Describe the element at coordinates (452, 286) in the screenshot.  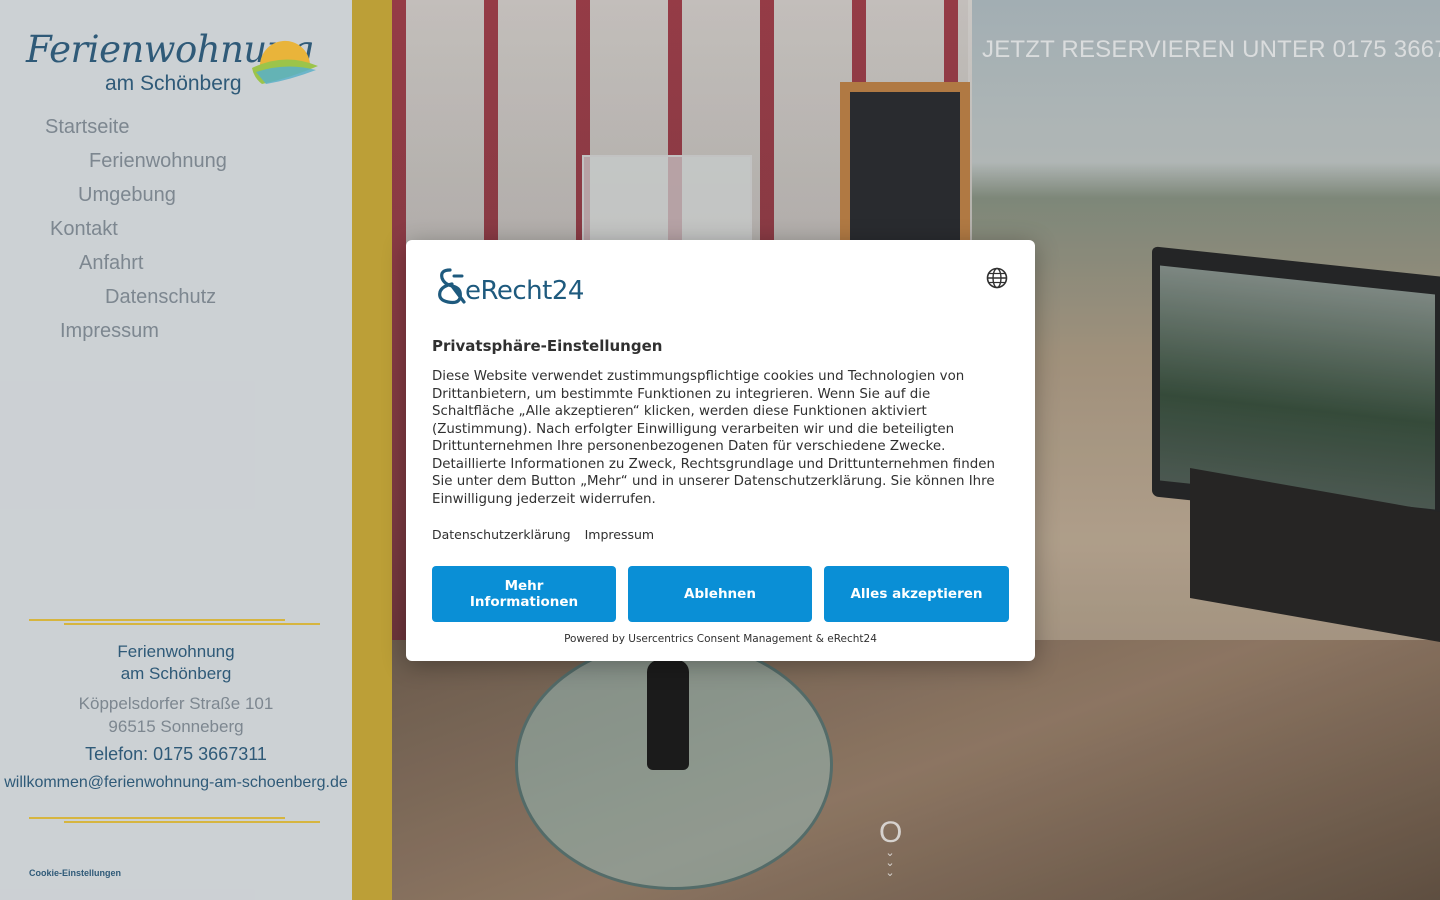
I see `erecht24-ampersand-icon` at that location.